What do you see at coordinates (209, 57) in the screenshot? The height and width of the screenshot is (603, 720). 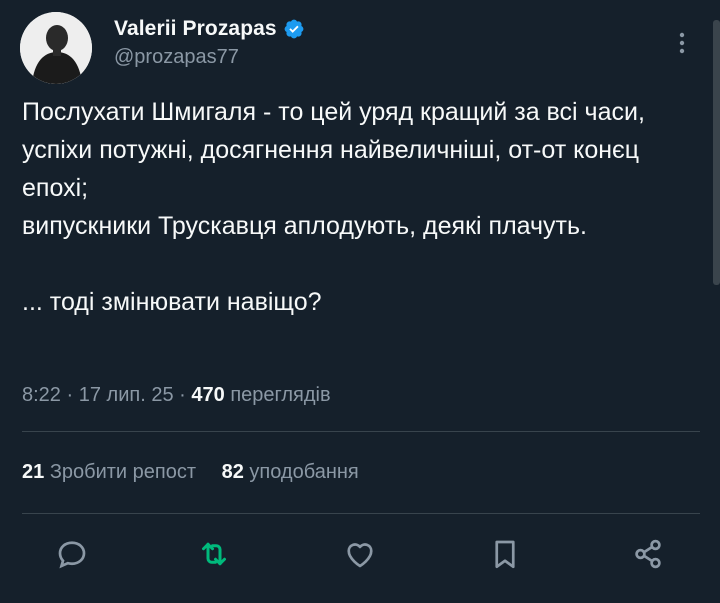 I see `author-handle: @prozapas77` at bounding box center [209, 57].